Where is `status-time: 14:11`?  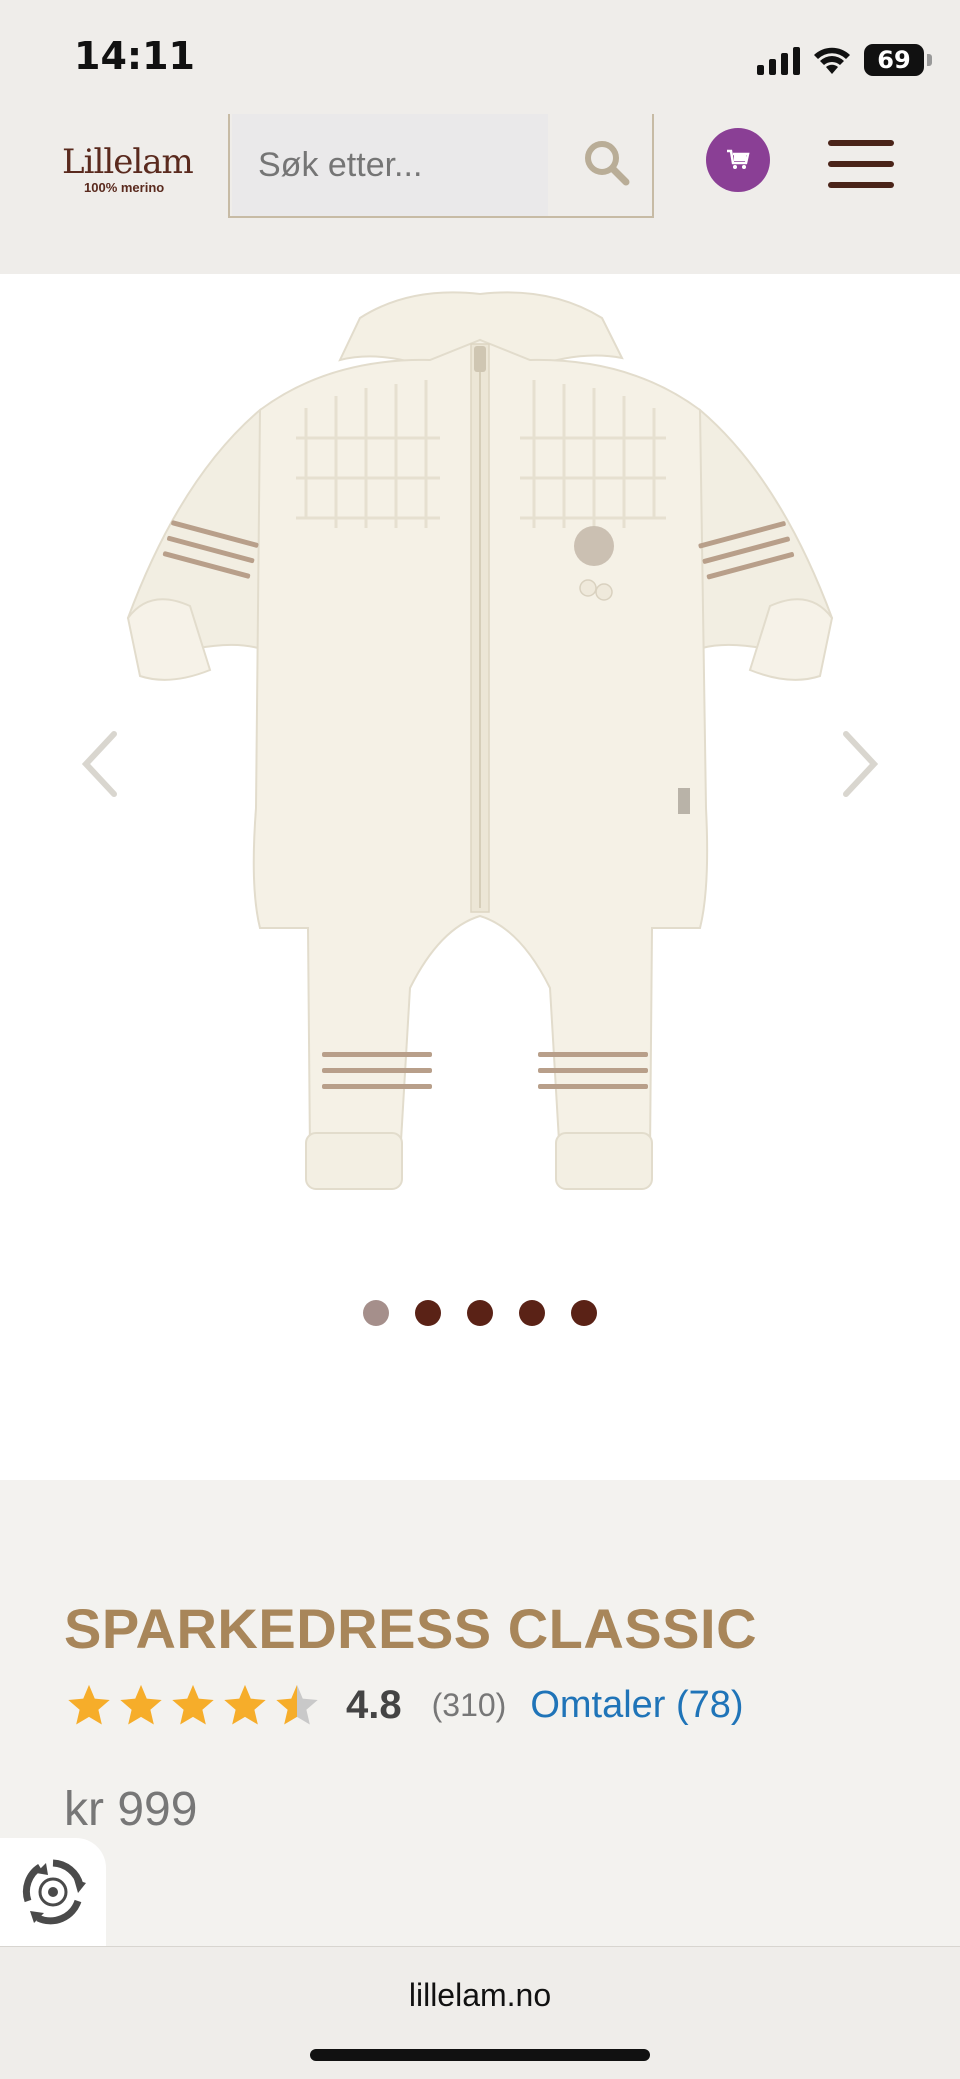
status-time: 14:11 is located at coordinates (134, 56).